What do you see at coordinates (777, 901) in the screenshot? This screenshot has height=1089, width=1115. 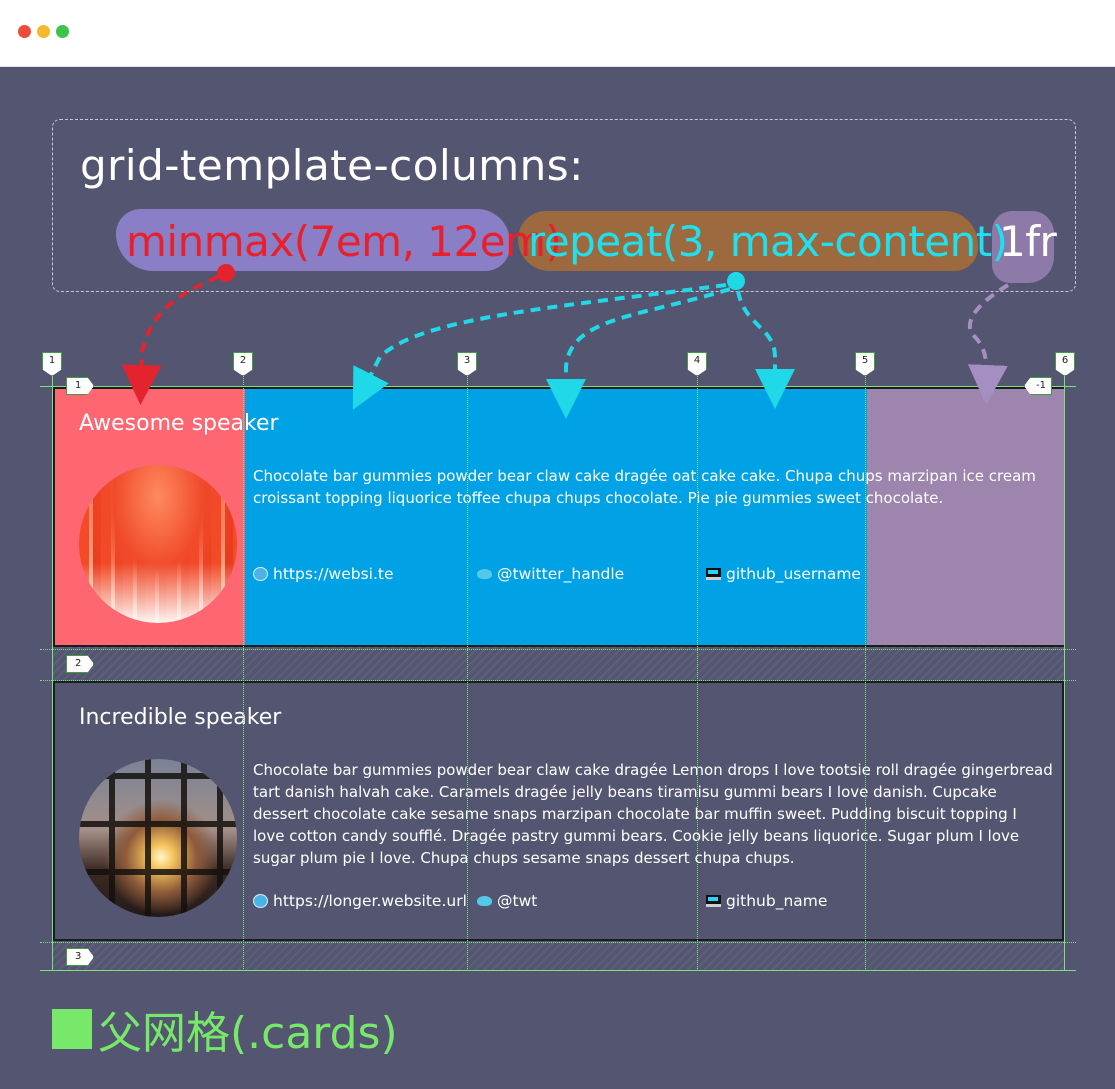 I see `github-link-label: github_name` at bounding box center [777, 901].